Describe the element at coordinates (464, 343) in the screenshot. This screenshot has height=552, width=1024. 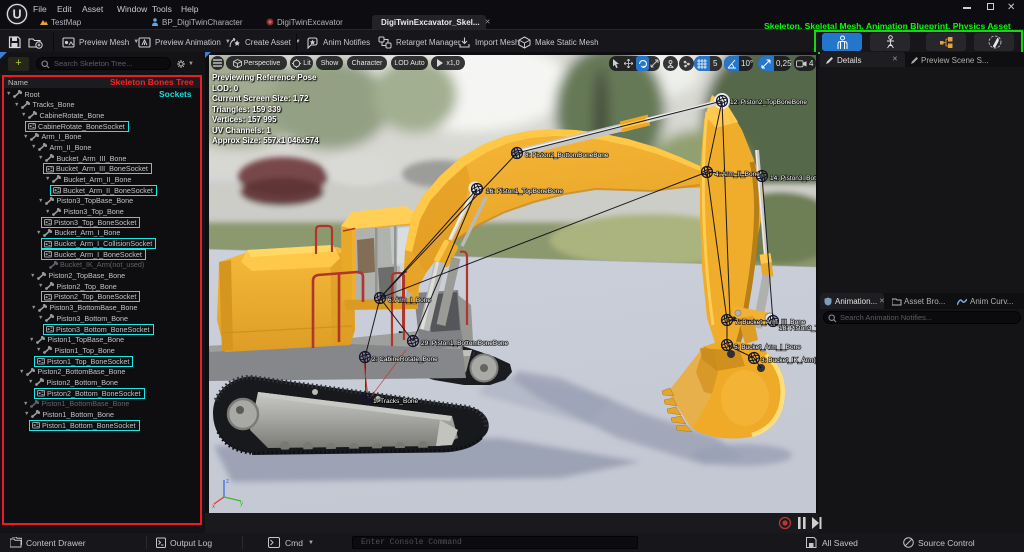
I see `svg-text: 29: Piston1_BottomBoneBone` at that location.